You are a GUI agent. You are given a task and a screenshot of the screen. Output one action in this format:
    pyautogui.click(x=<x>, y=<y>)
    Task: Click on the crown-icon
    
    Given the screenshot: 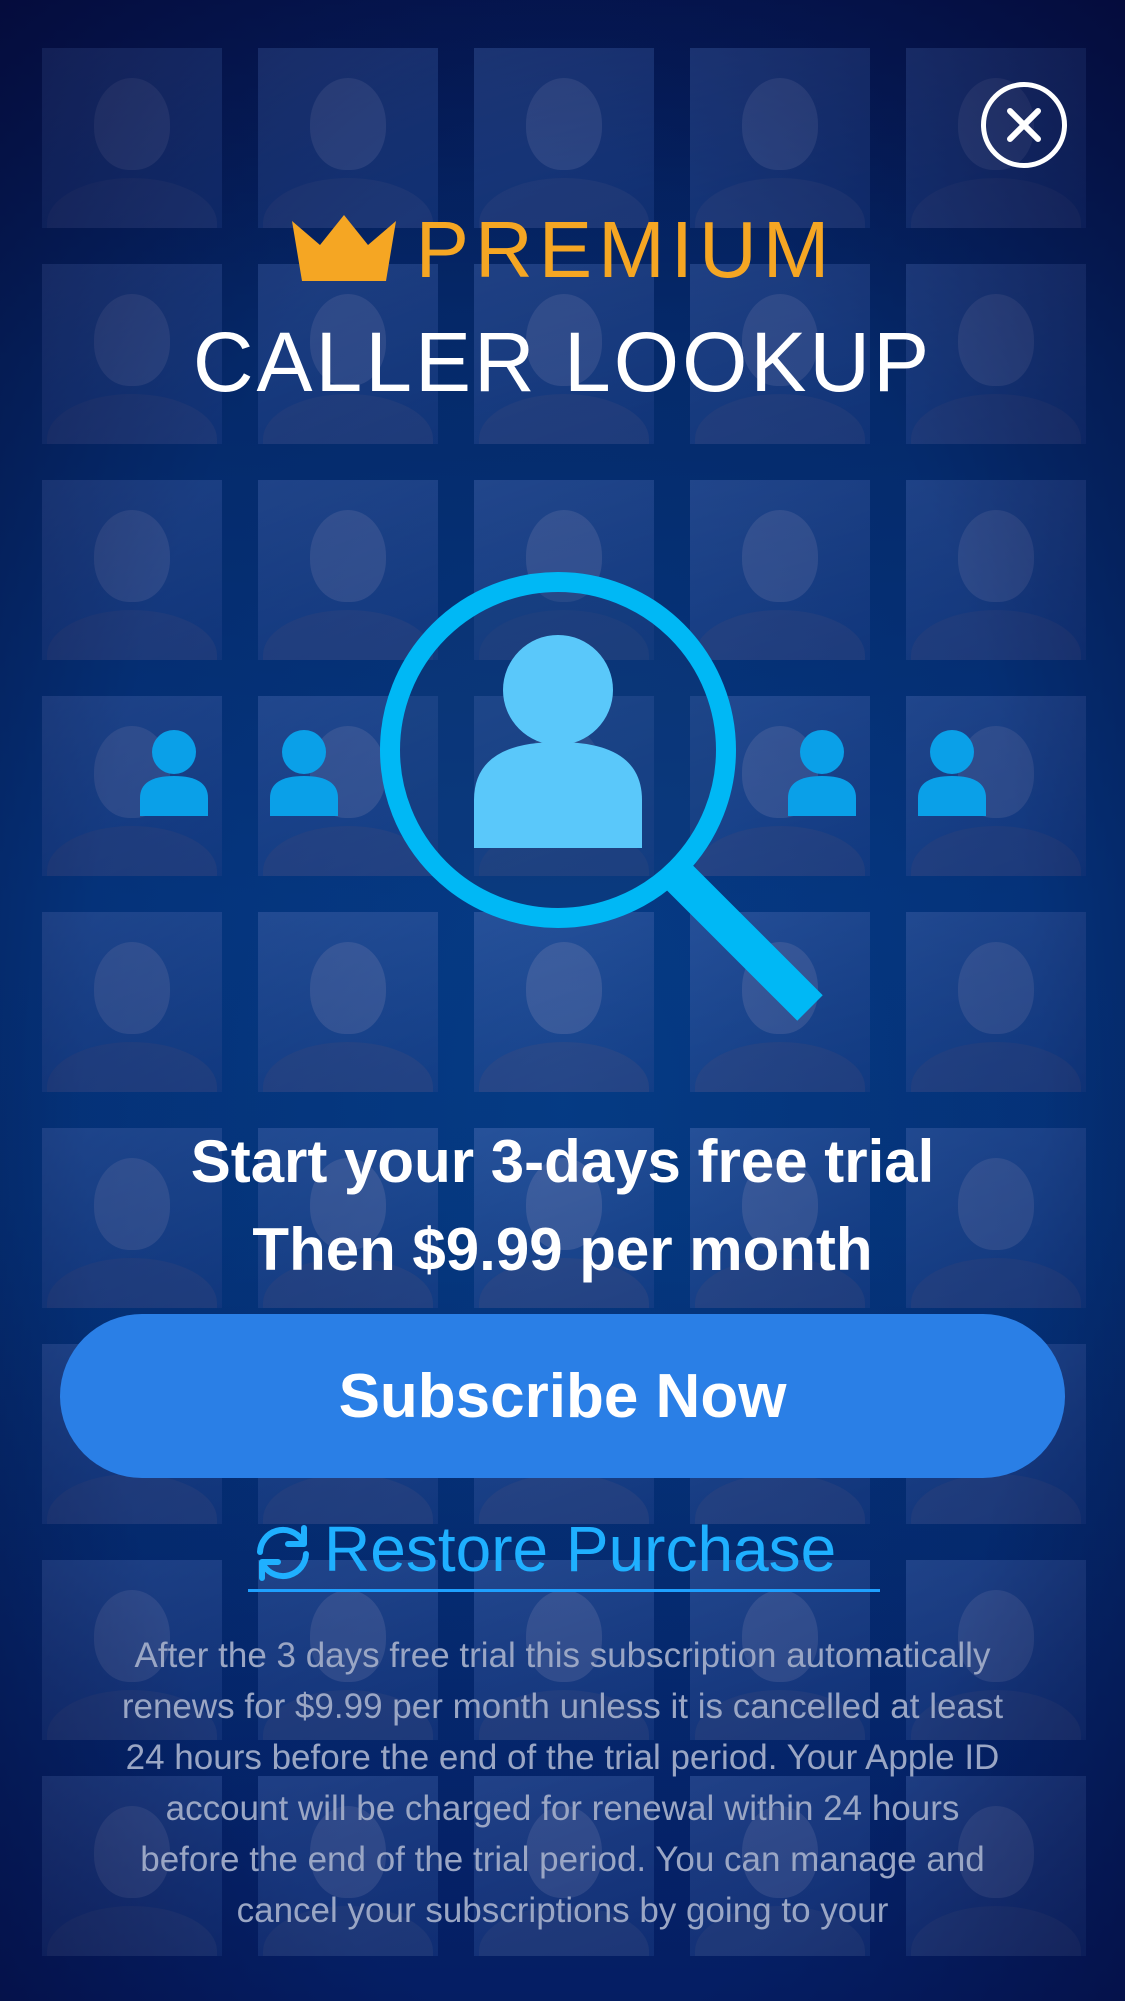 What is the action you would take?
    pyautogui.click(x=343, y=248)
    